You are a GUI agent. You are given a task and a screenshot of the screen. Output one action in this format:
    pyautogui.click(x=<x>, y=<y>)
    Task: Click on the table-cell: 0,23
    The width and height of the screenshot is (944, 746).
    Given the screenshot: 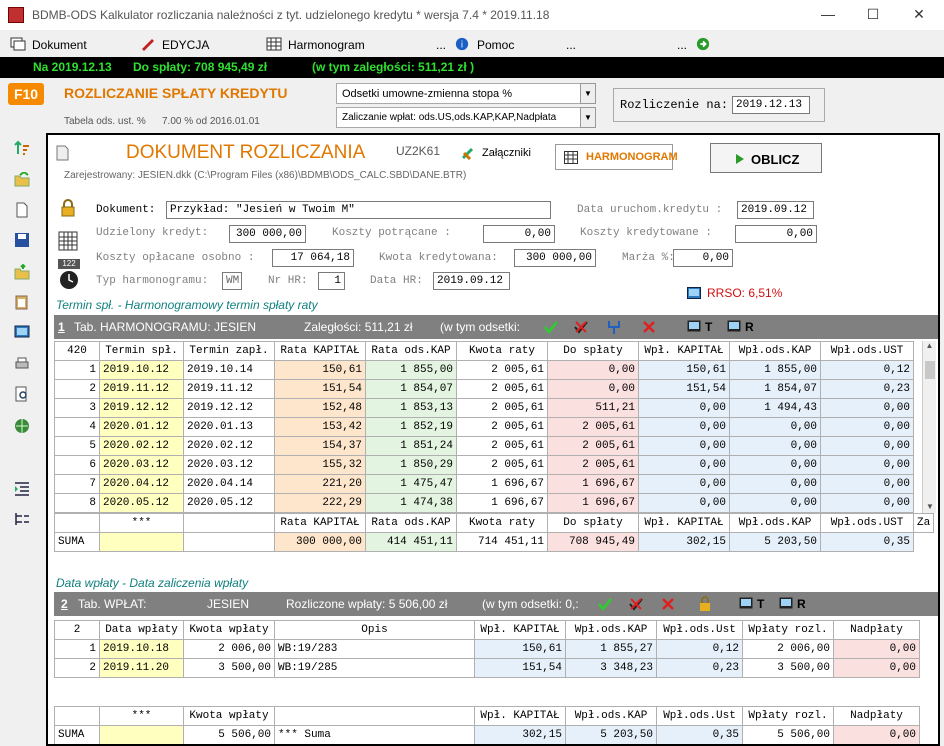 What is the action you would take?
    pyautogui.click(x=867, y=389)
    